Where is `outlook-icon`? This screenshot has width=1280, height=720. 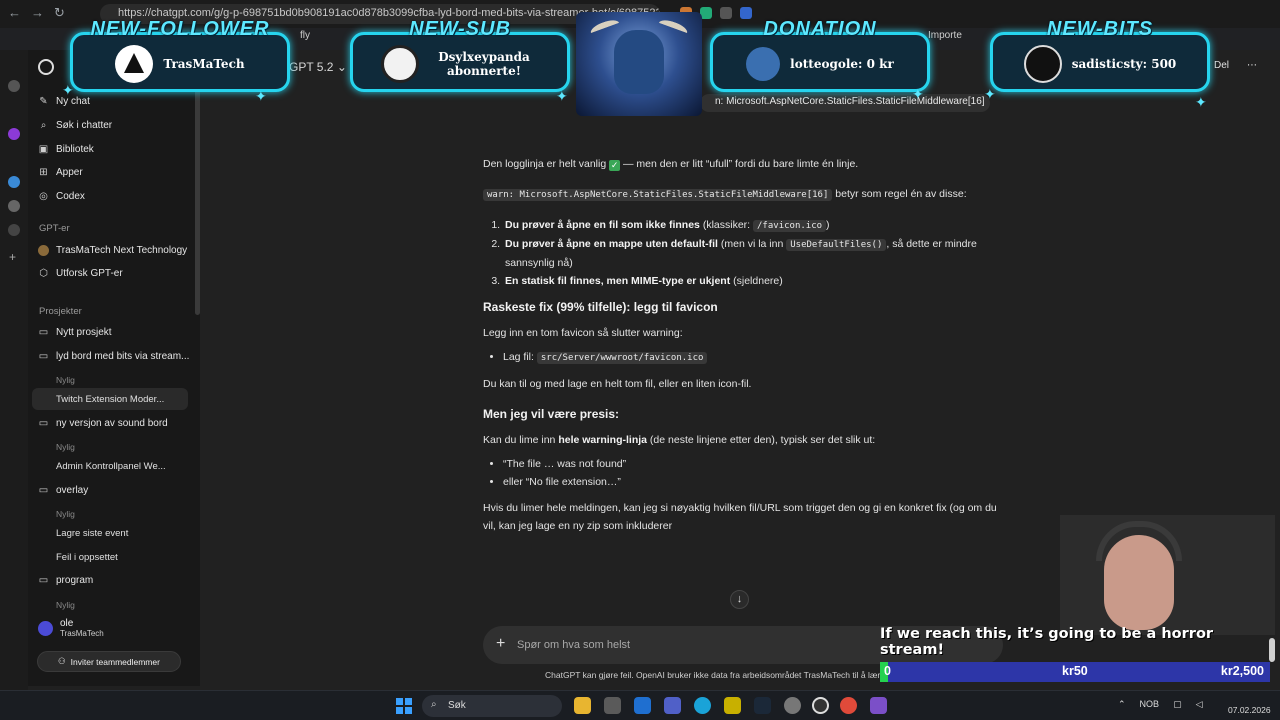 outlook-icon is located at coordinates (642, 705).